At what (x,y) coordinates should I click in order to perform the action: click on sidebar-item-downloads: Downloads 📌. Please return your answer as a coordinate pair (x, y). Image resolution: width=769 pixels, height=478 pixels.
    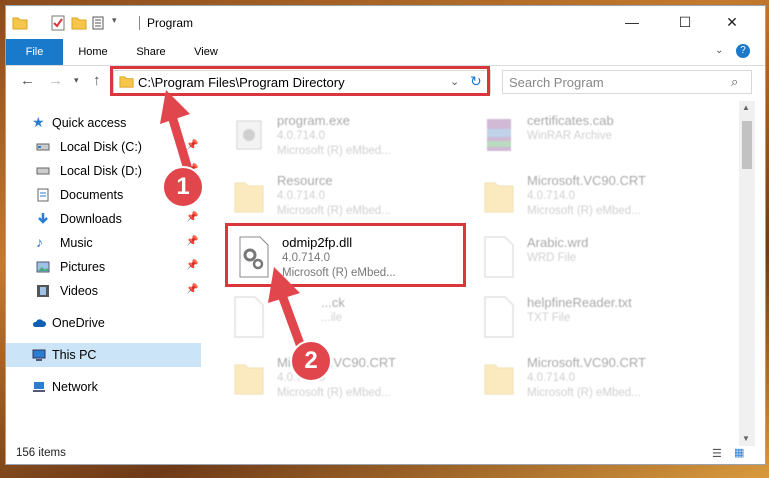
    Looking at the image, I should click on (103, 219).